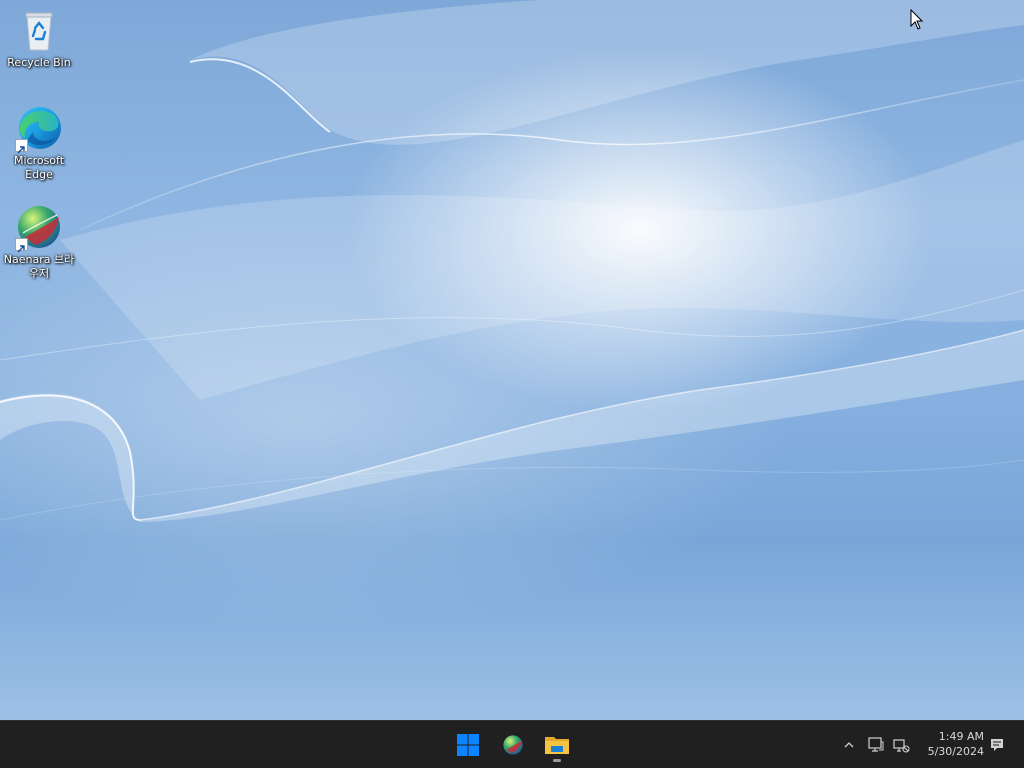  I want to click on edge-icon, so click(39, 129).